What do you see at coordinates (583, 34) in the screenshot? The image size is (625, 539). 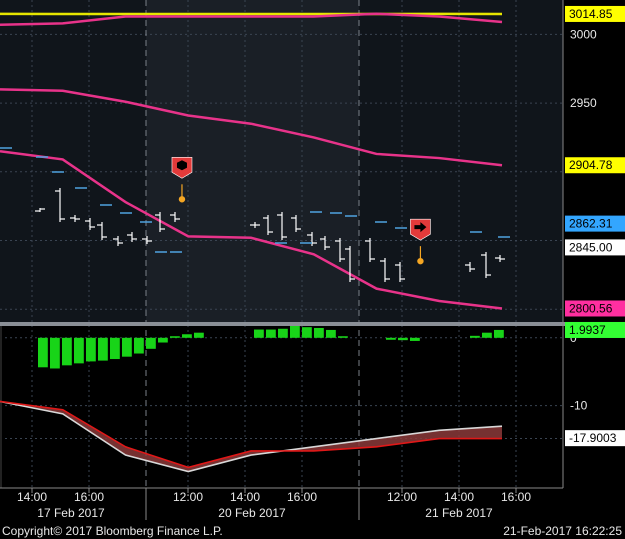 I see `y-tick-3000: 3000` at bounding box center [583, 34].